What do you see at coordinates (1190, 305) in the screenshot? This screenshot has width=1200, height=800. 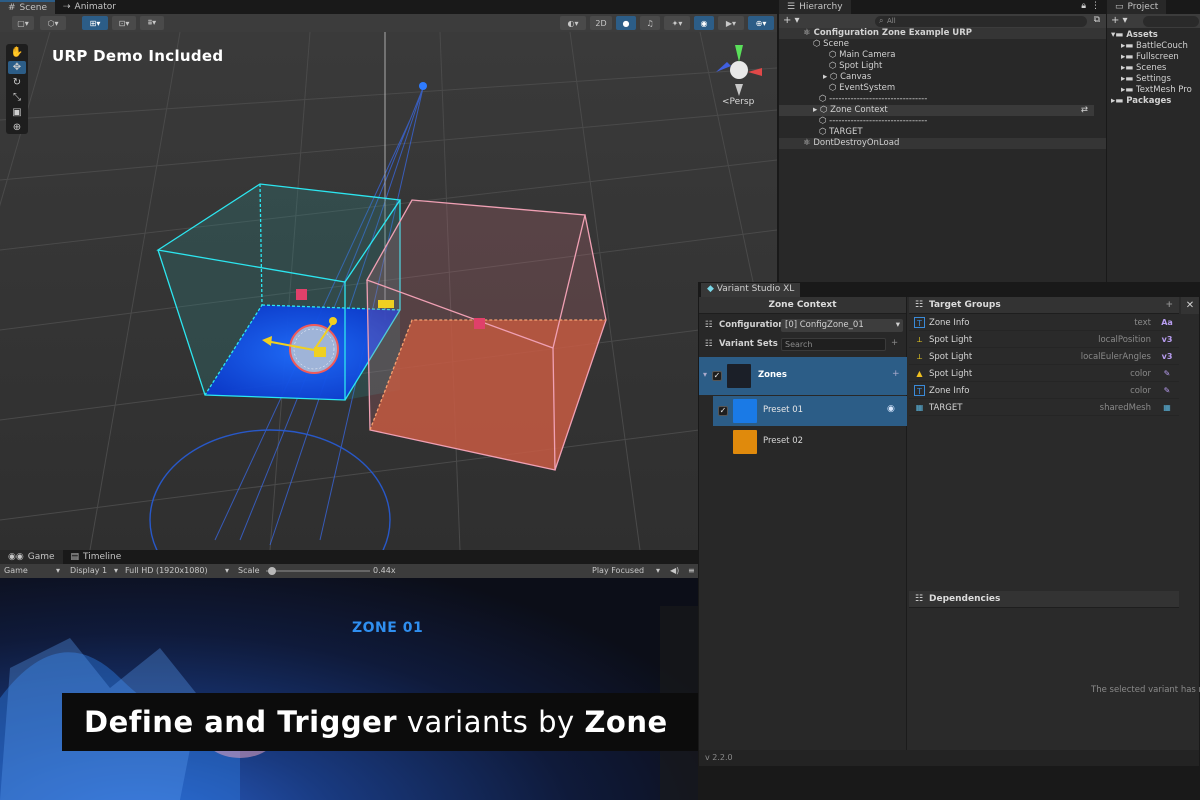 I see `tools-icon: ✕` at bounding box center [1190, 305].